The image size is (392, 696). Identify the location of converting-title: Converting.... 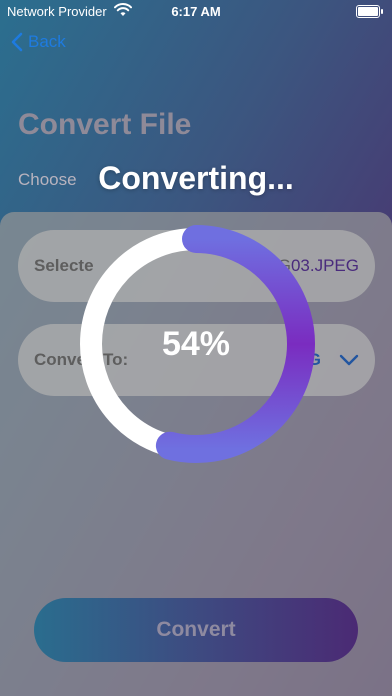
(196, 178).